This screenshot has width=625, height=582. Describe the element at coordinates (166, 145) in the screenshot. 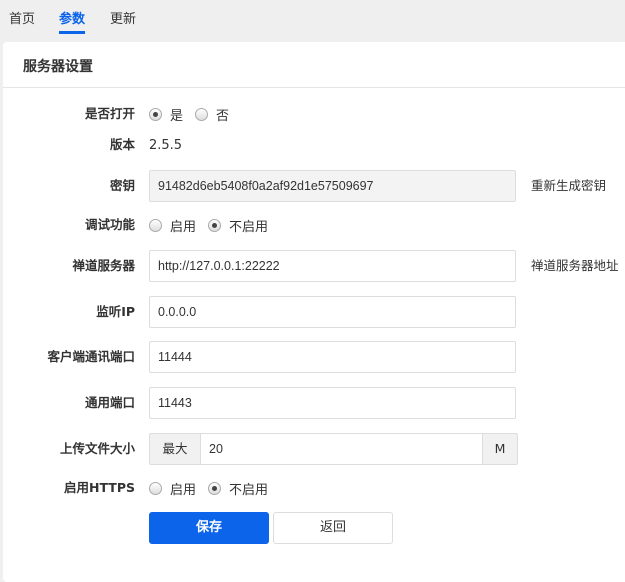

I see `version-value: 2.5.5` at that location.